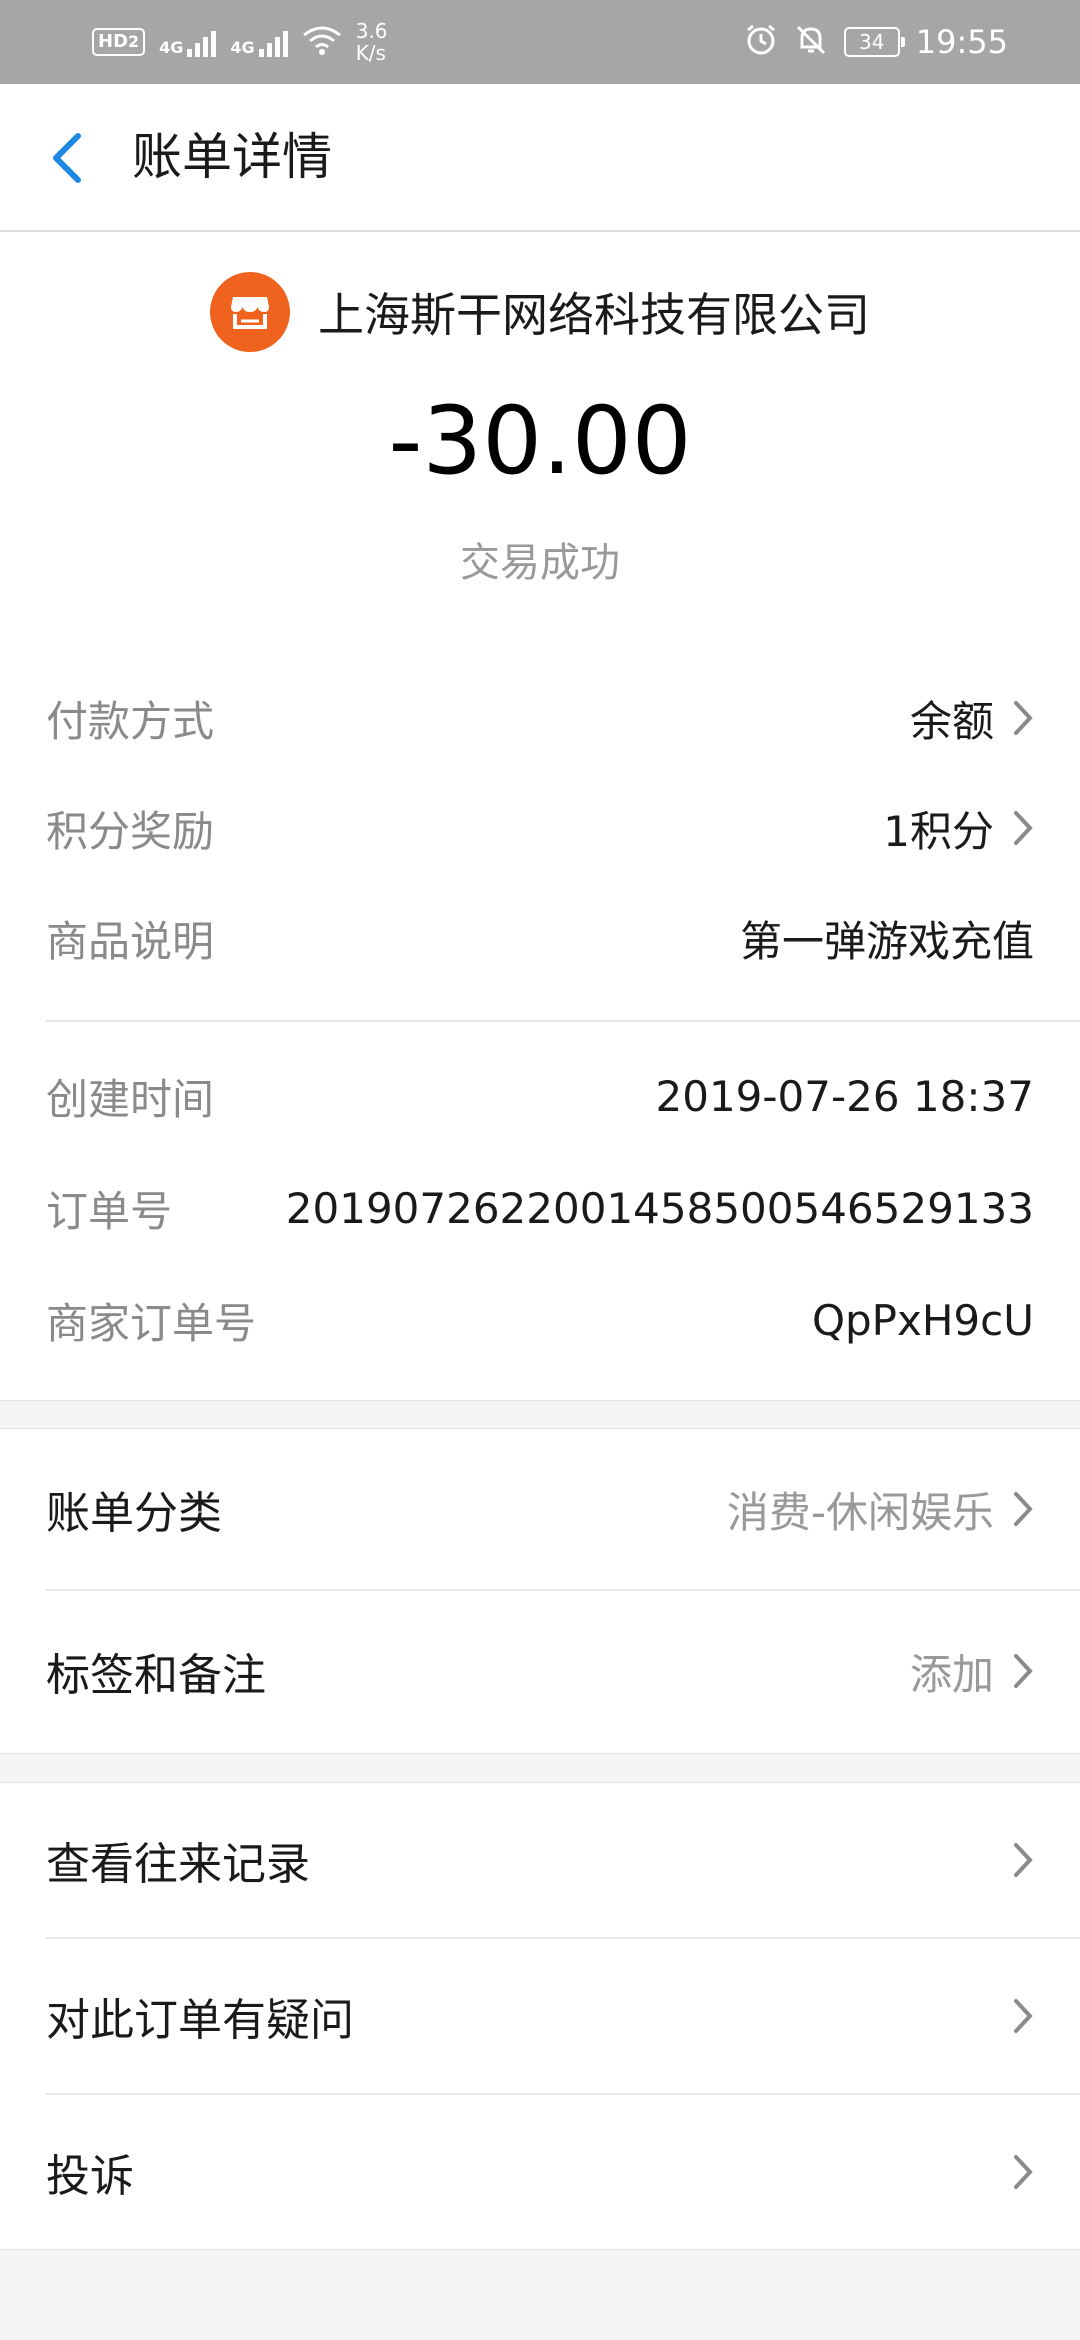  Describe the element at coordinates (563, 1021) in the screenshot. I see `divider` at that location.